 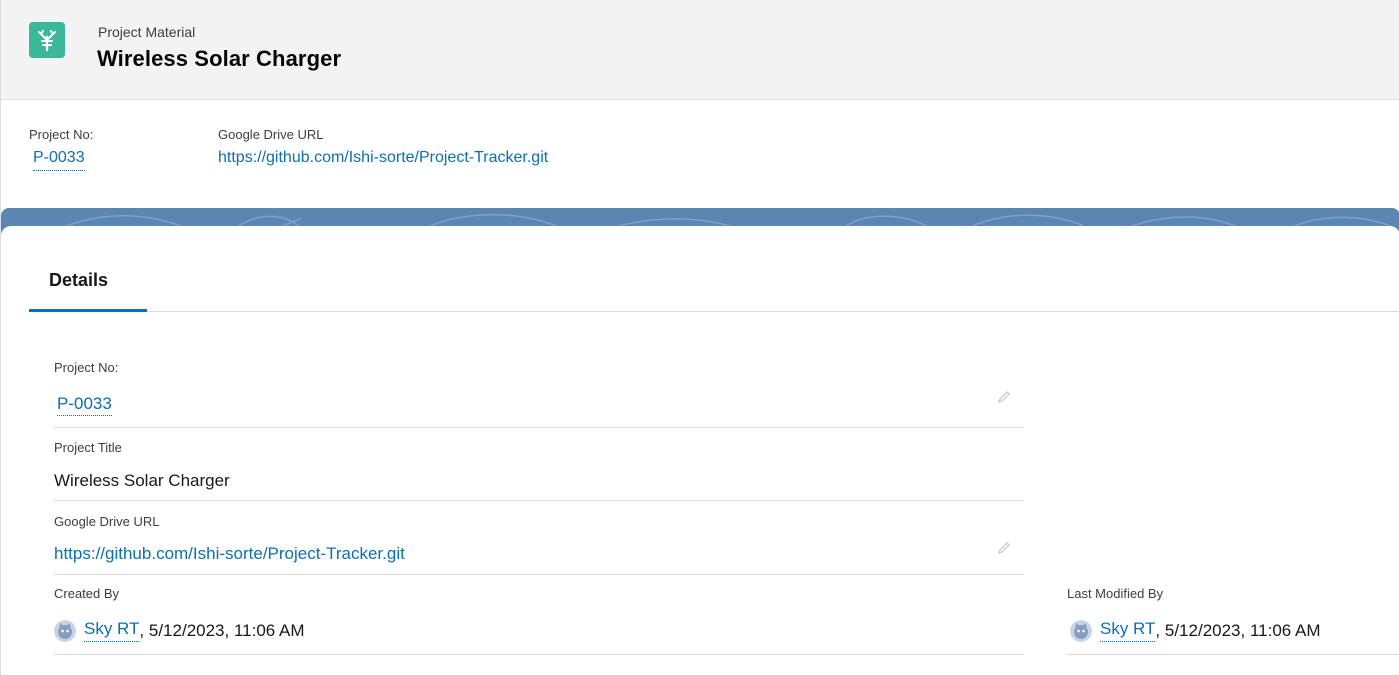 What do you see at coordinates (84, 405) in the screenshot?
I see `field-project-no-link: P-0033` at bounding box center [84, 405].